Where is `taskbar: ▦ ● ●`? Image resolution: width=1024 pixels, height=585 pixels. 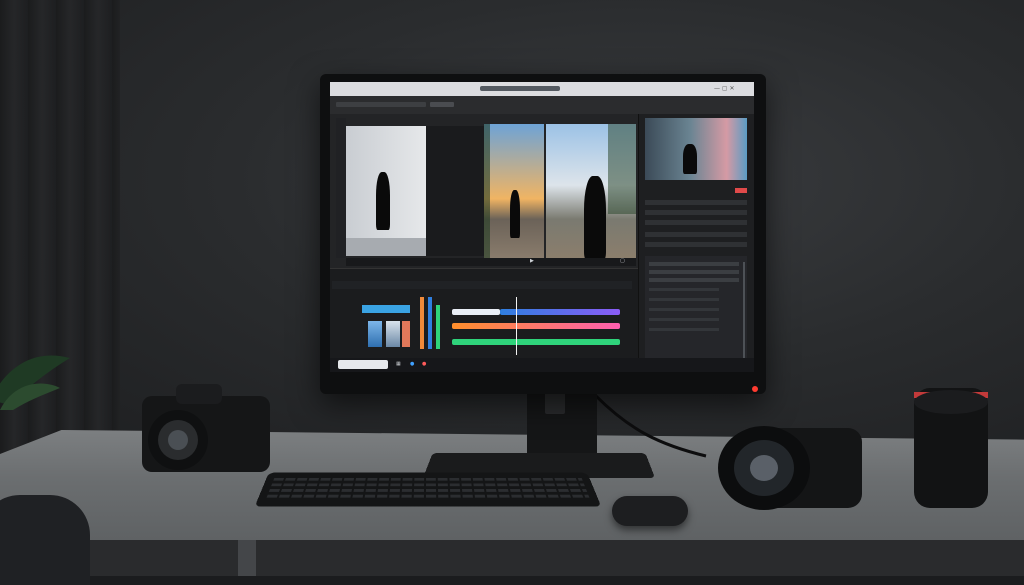 taskbar: ▦ ● ● is located at coordinates (542, 365).